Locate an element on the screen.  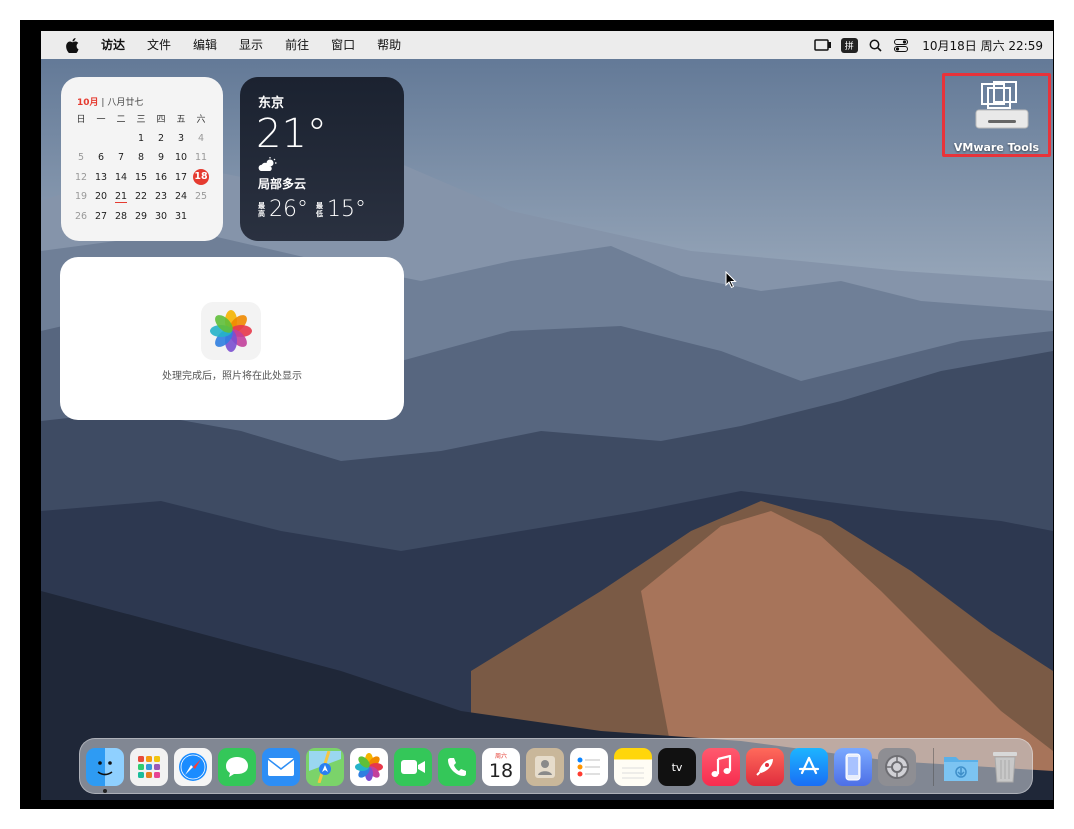
calendar-today: 18 is located at coordinates (201, 178).